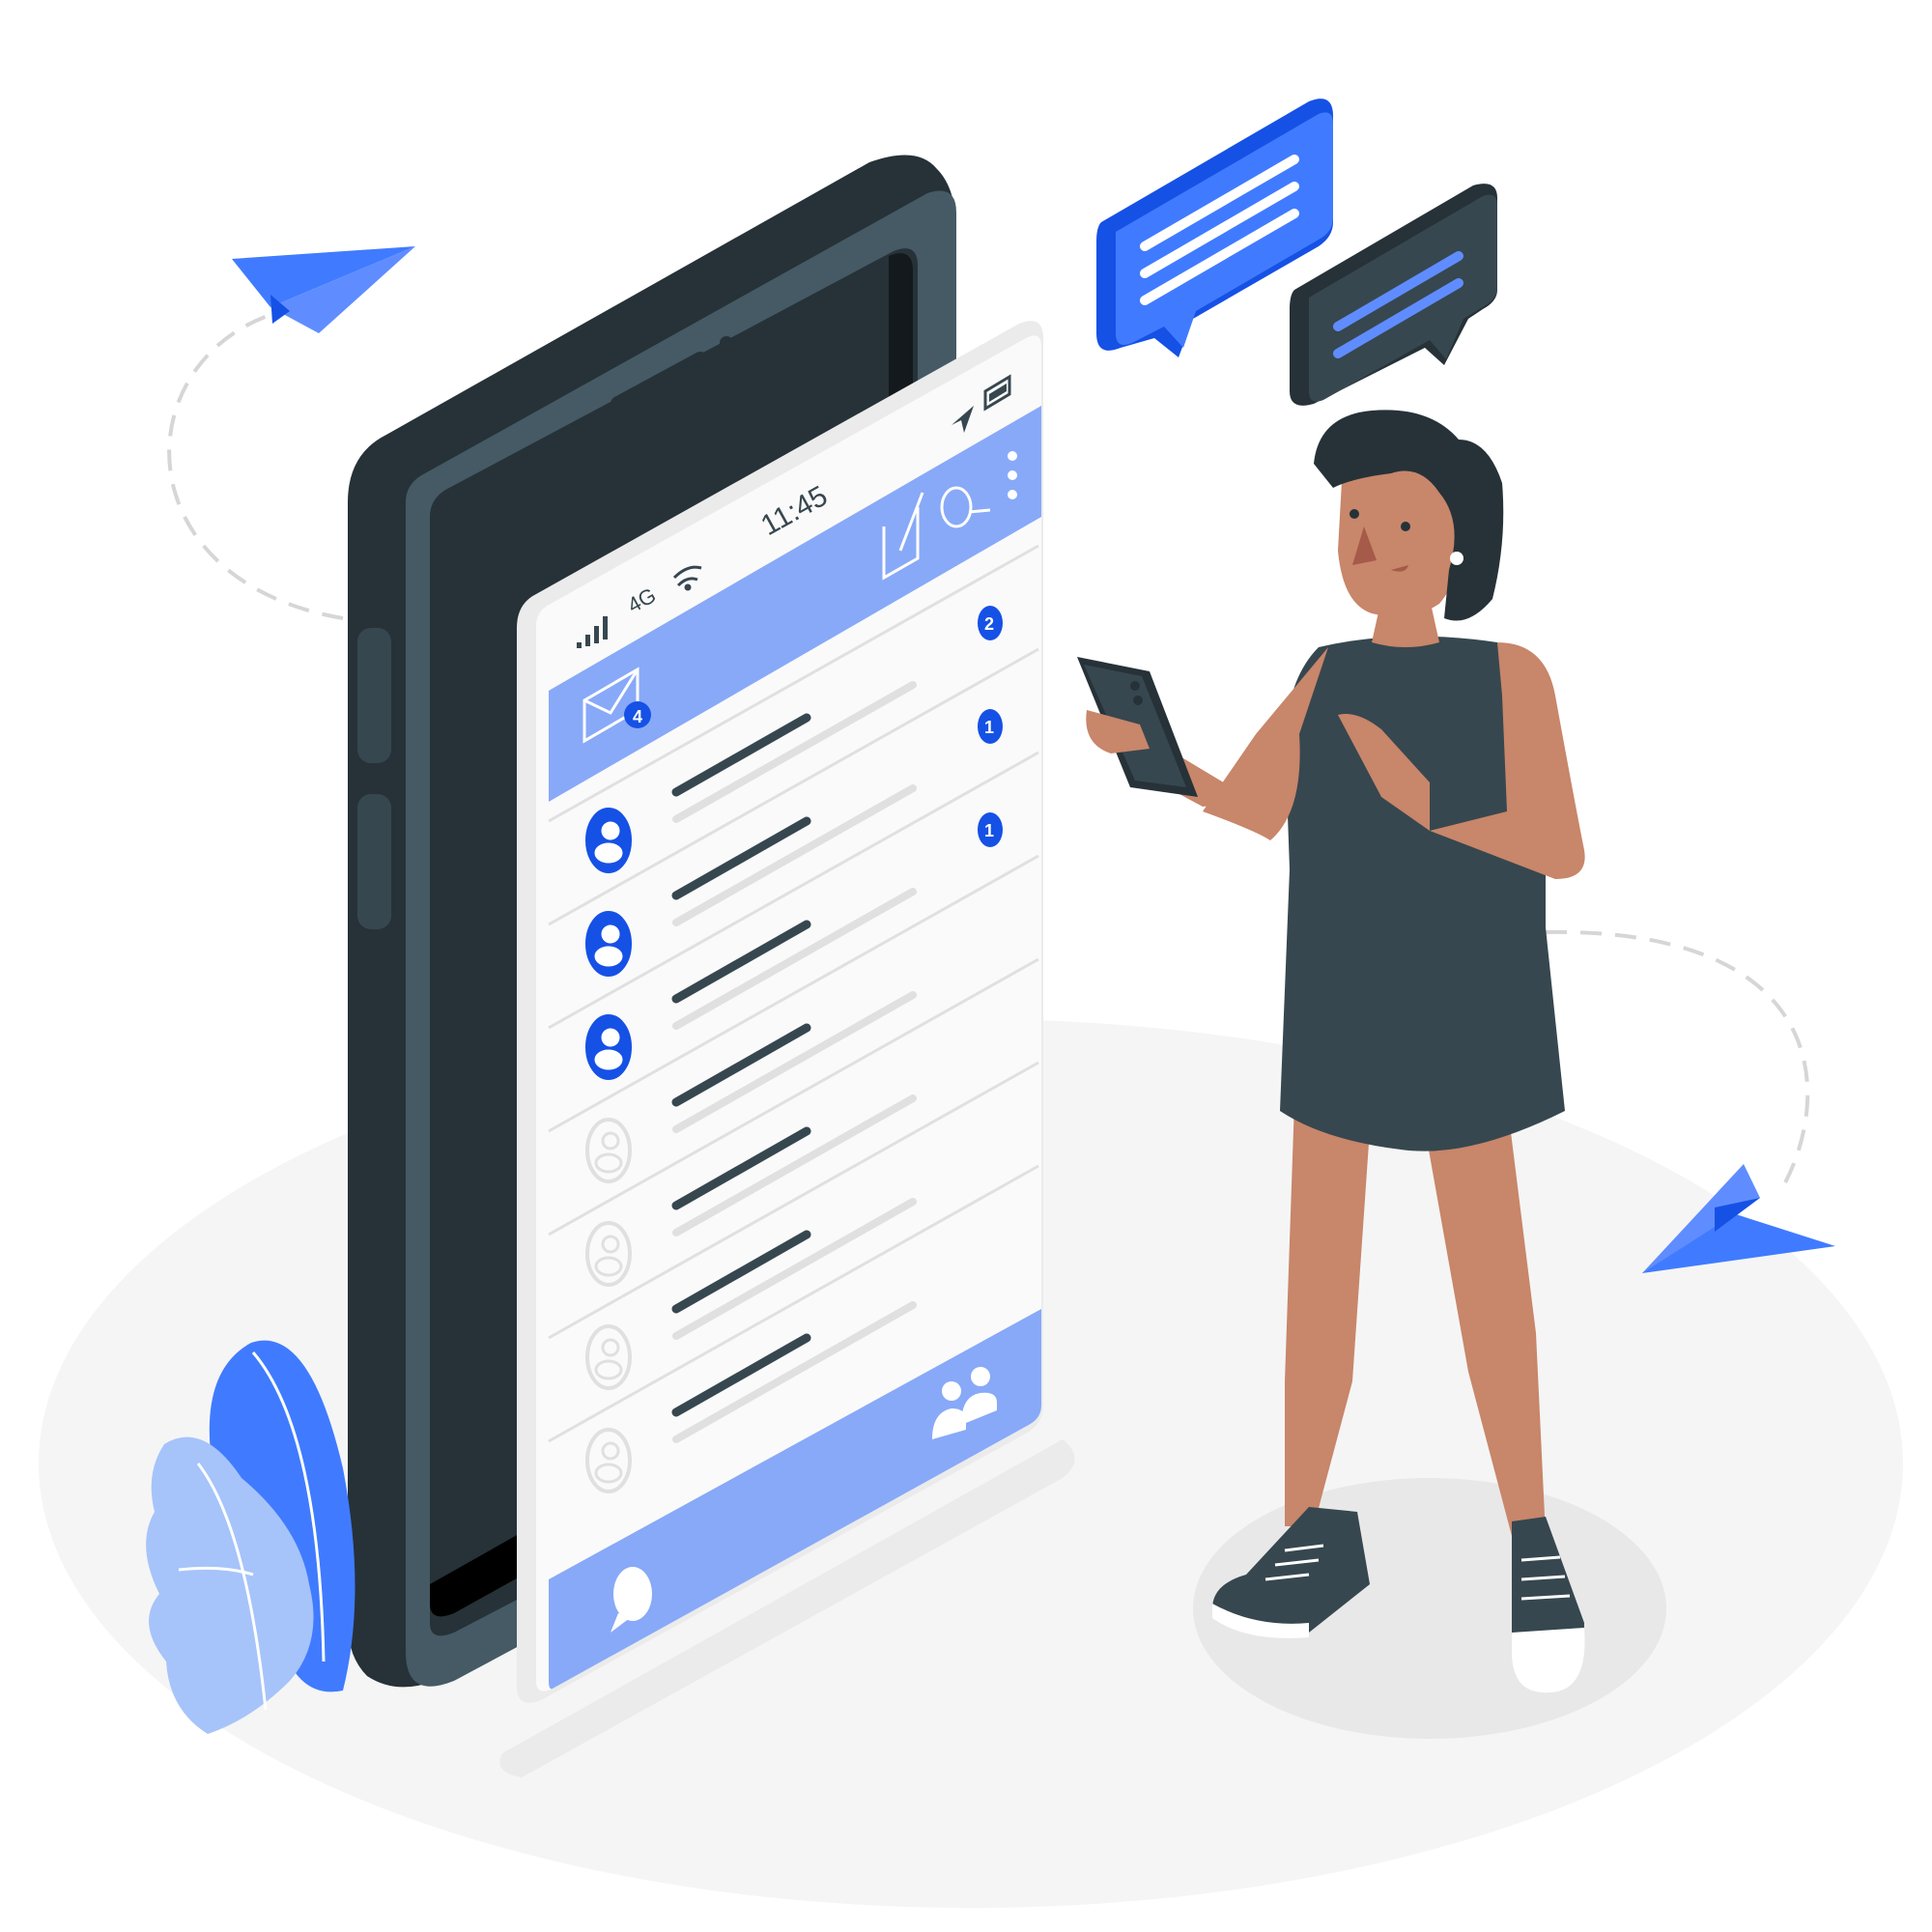 The image size is (1932, 1932). What do you see at coordinates (256, 463) in the screenshot?
I see `dashed-path-left` at bounding box center [256, 463].